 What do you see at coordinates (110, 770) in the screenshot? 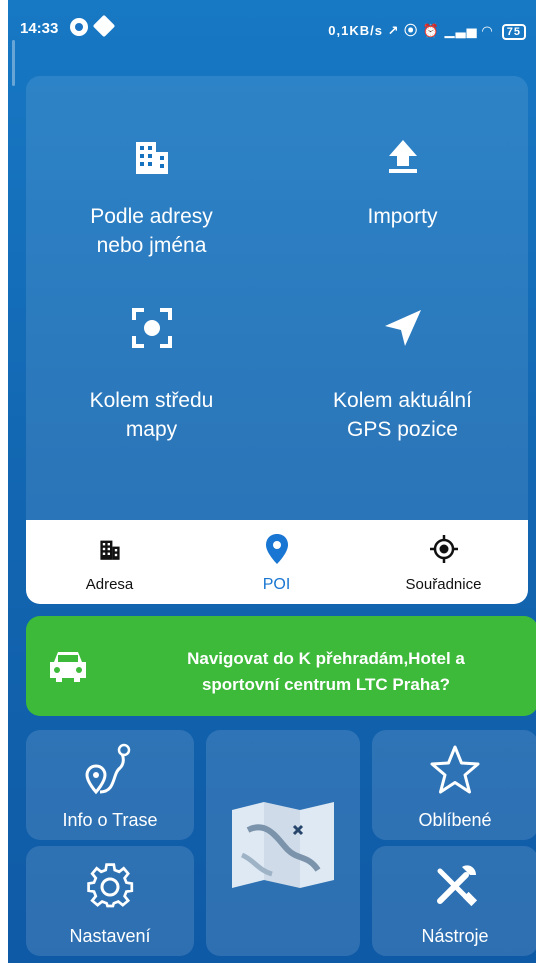
I see `route-icon` at bounding box center [110, 770].